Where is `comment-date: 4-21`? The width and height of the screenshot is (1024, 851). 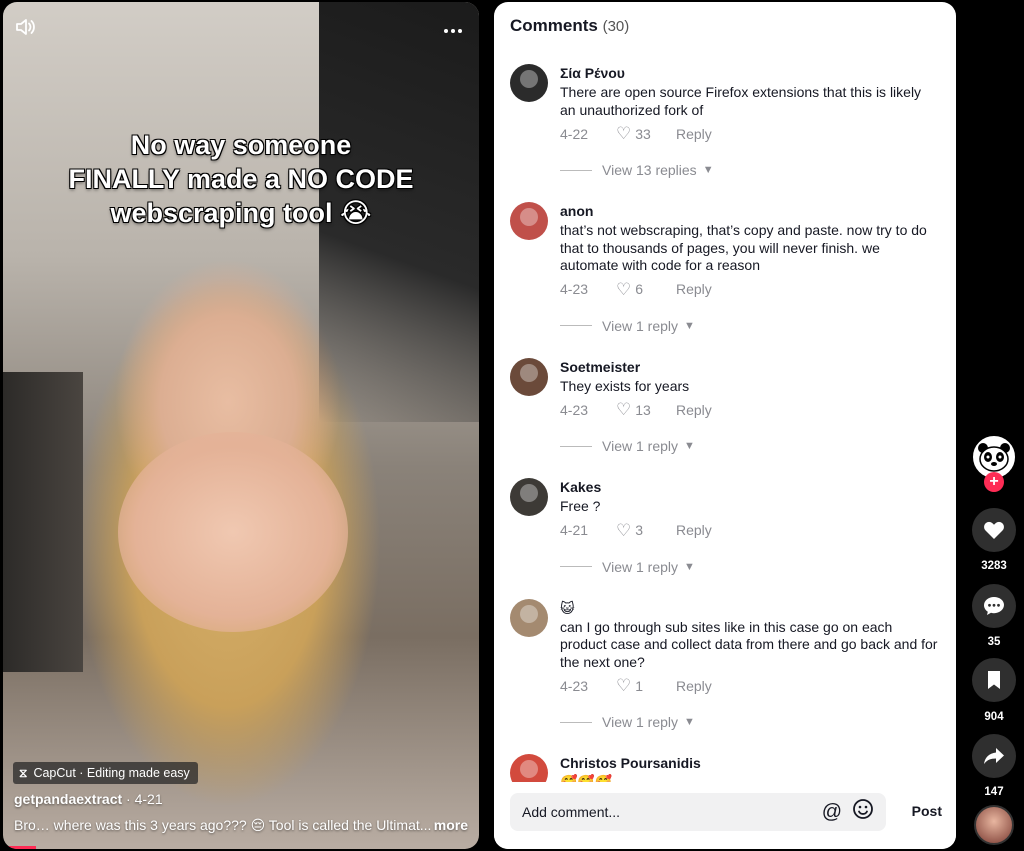 comment-date: 4-21 is located at coordinates (574, 530).